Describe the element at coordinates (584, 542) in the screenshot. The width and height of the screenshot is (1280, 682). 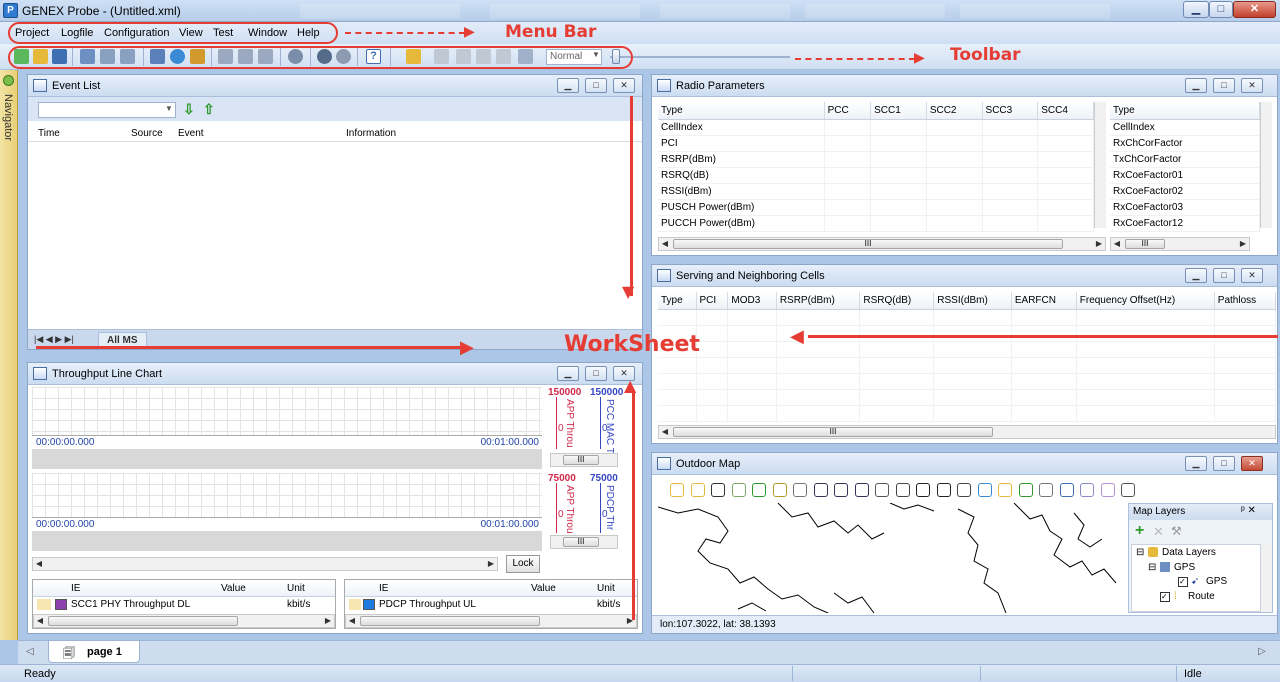
I see `chart2-scrollbar: III` at that location.